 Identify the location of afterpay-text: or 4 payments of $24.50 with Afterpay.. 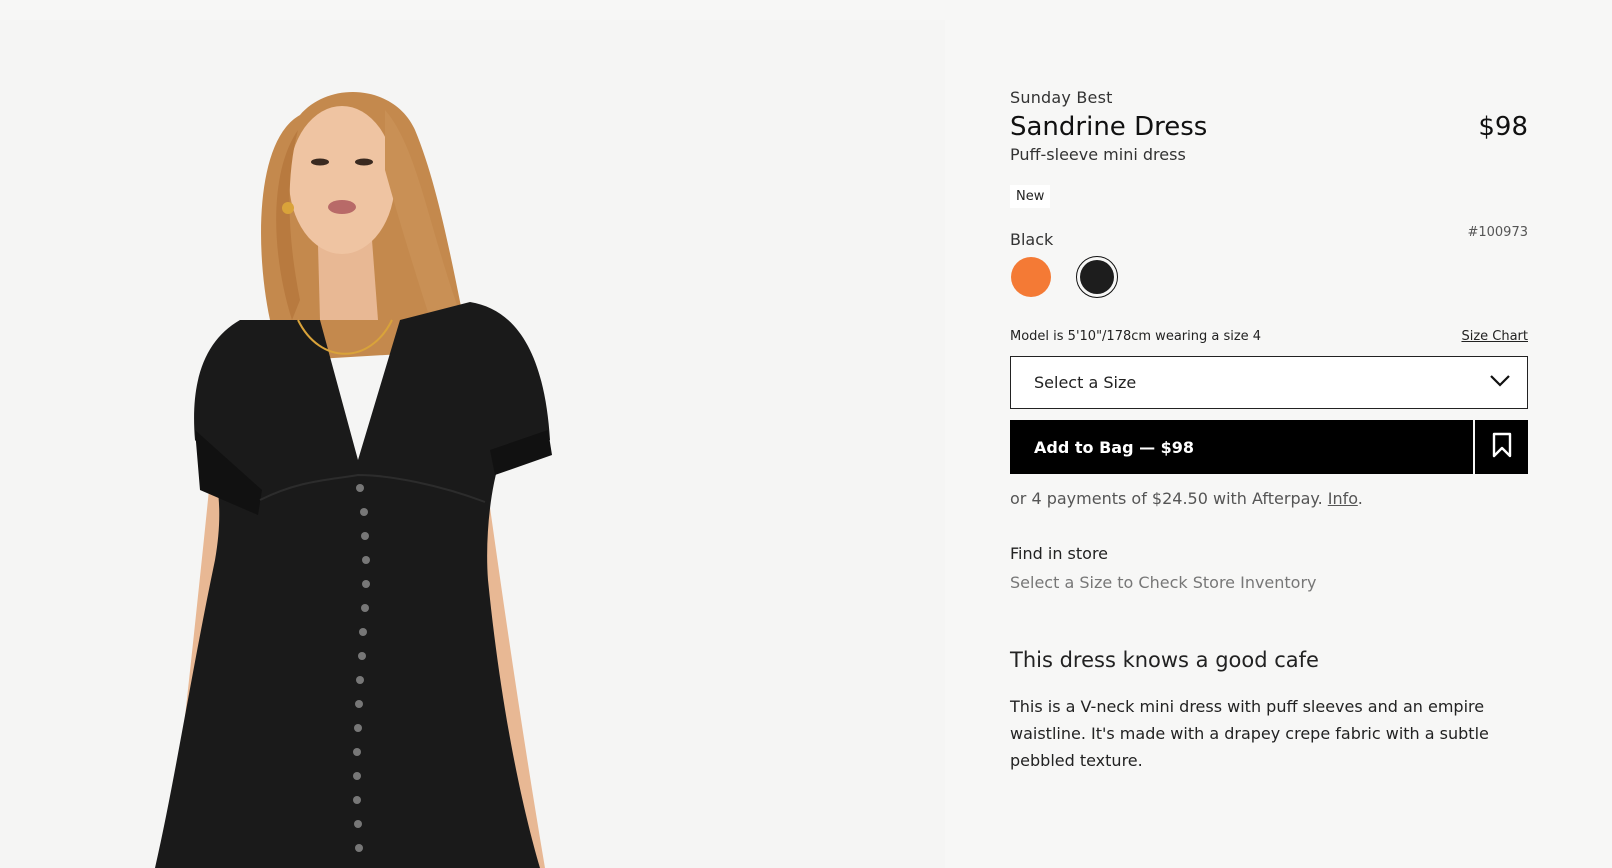
(1166, 498).